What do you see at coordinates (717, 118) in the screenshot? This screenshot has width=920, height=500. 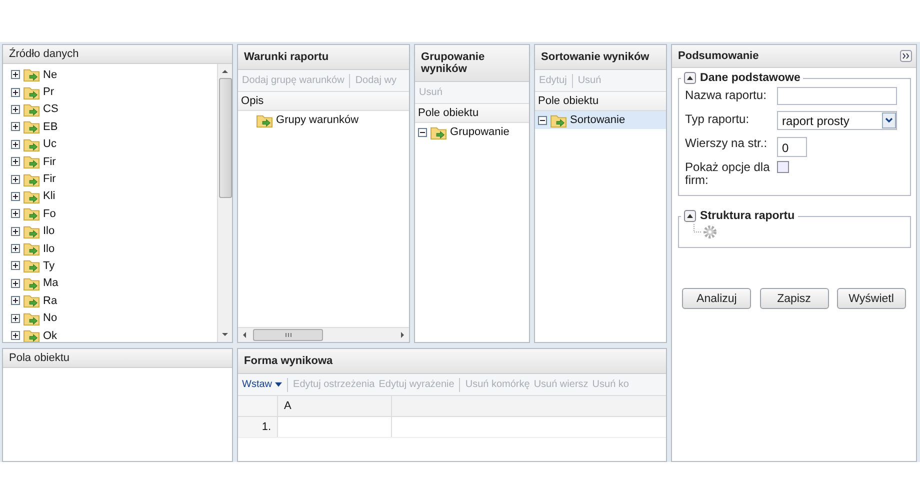 I see `field-label: Typ raportu:` at bounding box center [717, 118].